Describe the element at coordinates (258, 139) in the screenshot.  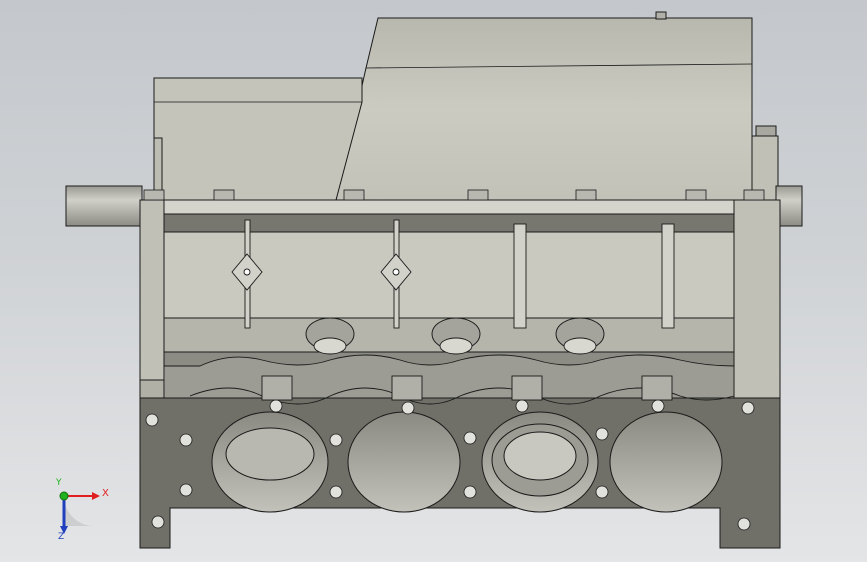
I see `upper-cover-left` at that location.